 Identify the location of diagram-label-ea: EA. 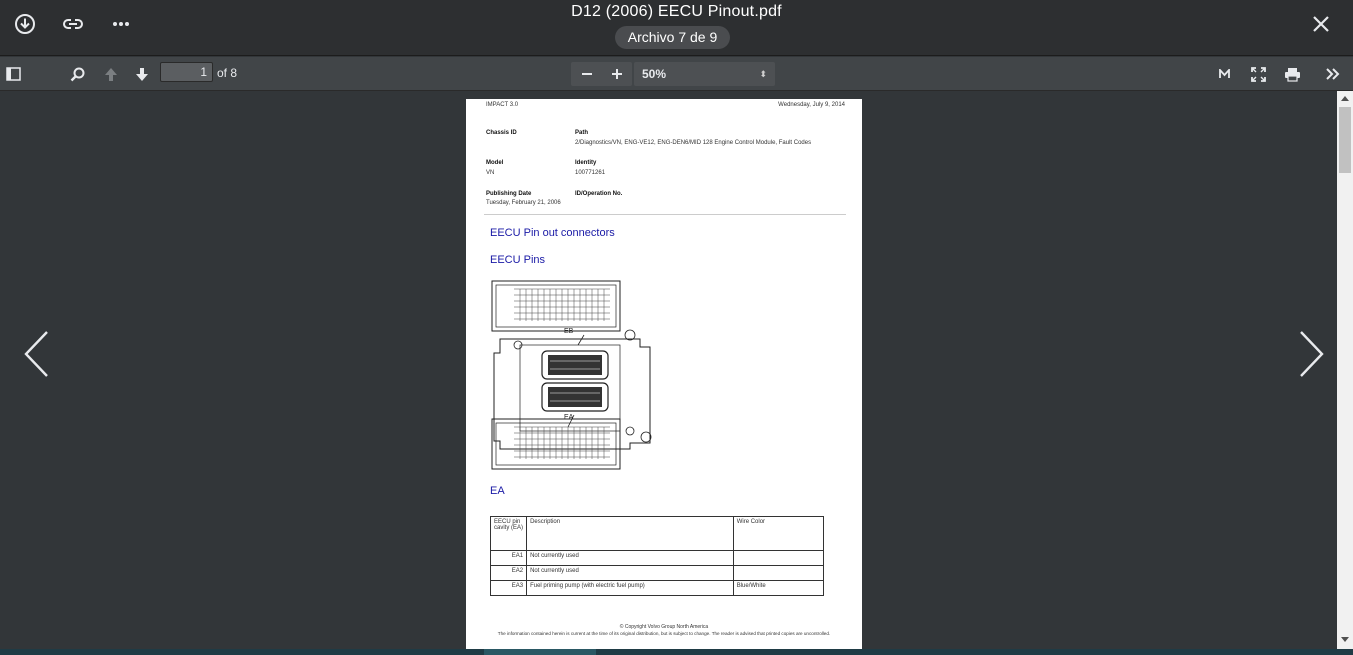
(569, 417).